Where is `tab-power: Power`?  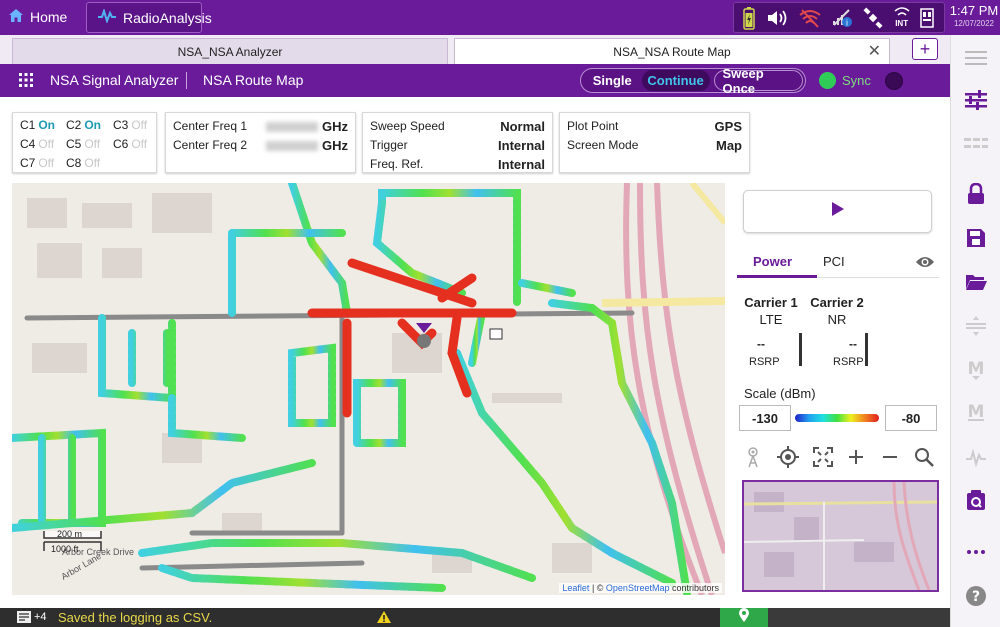 tab-power: Power is located at coordinates (772, 261).